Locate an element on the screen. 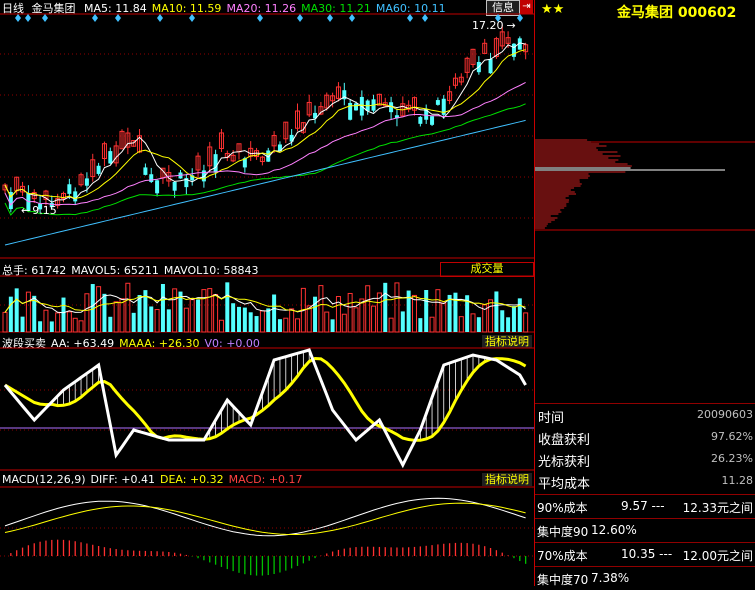  cost-row: 90%成本 9.57 --- 12.33元之间 is located at coordinates (645, 506).